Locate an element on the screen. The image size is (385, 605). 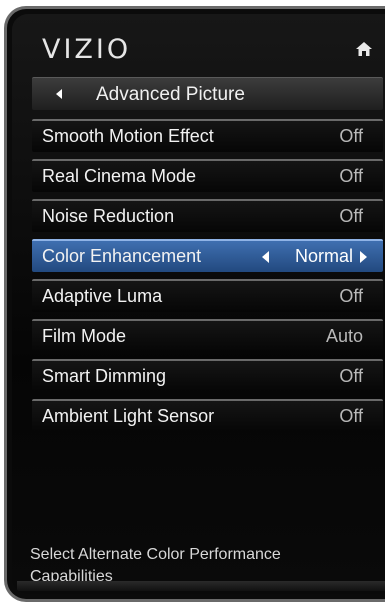
bottom-bar is located at coordinates (201, 586).